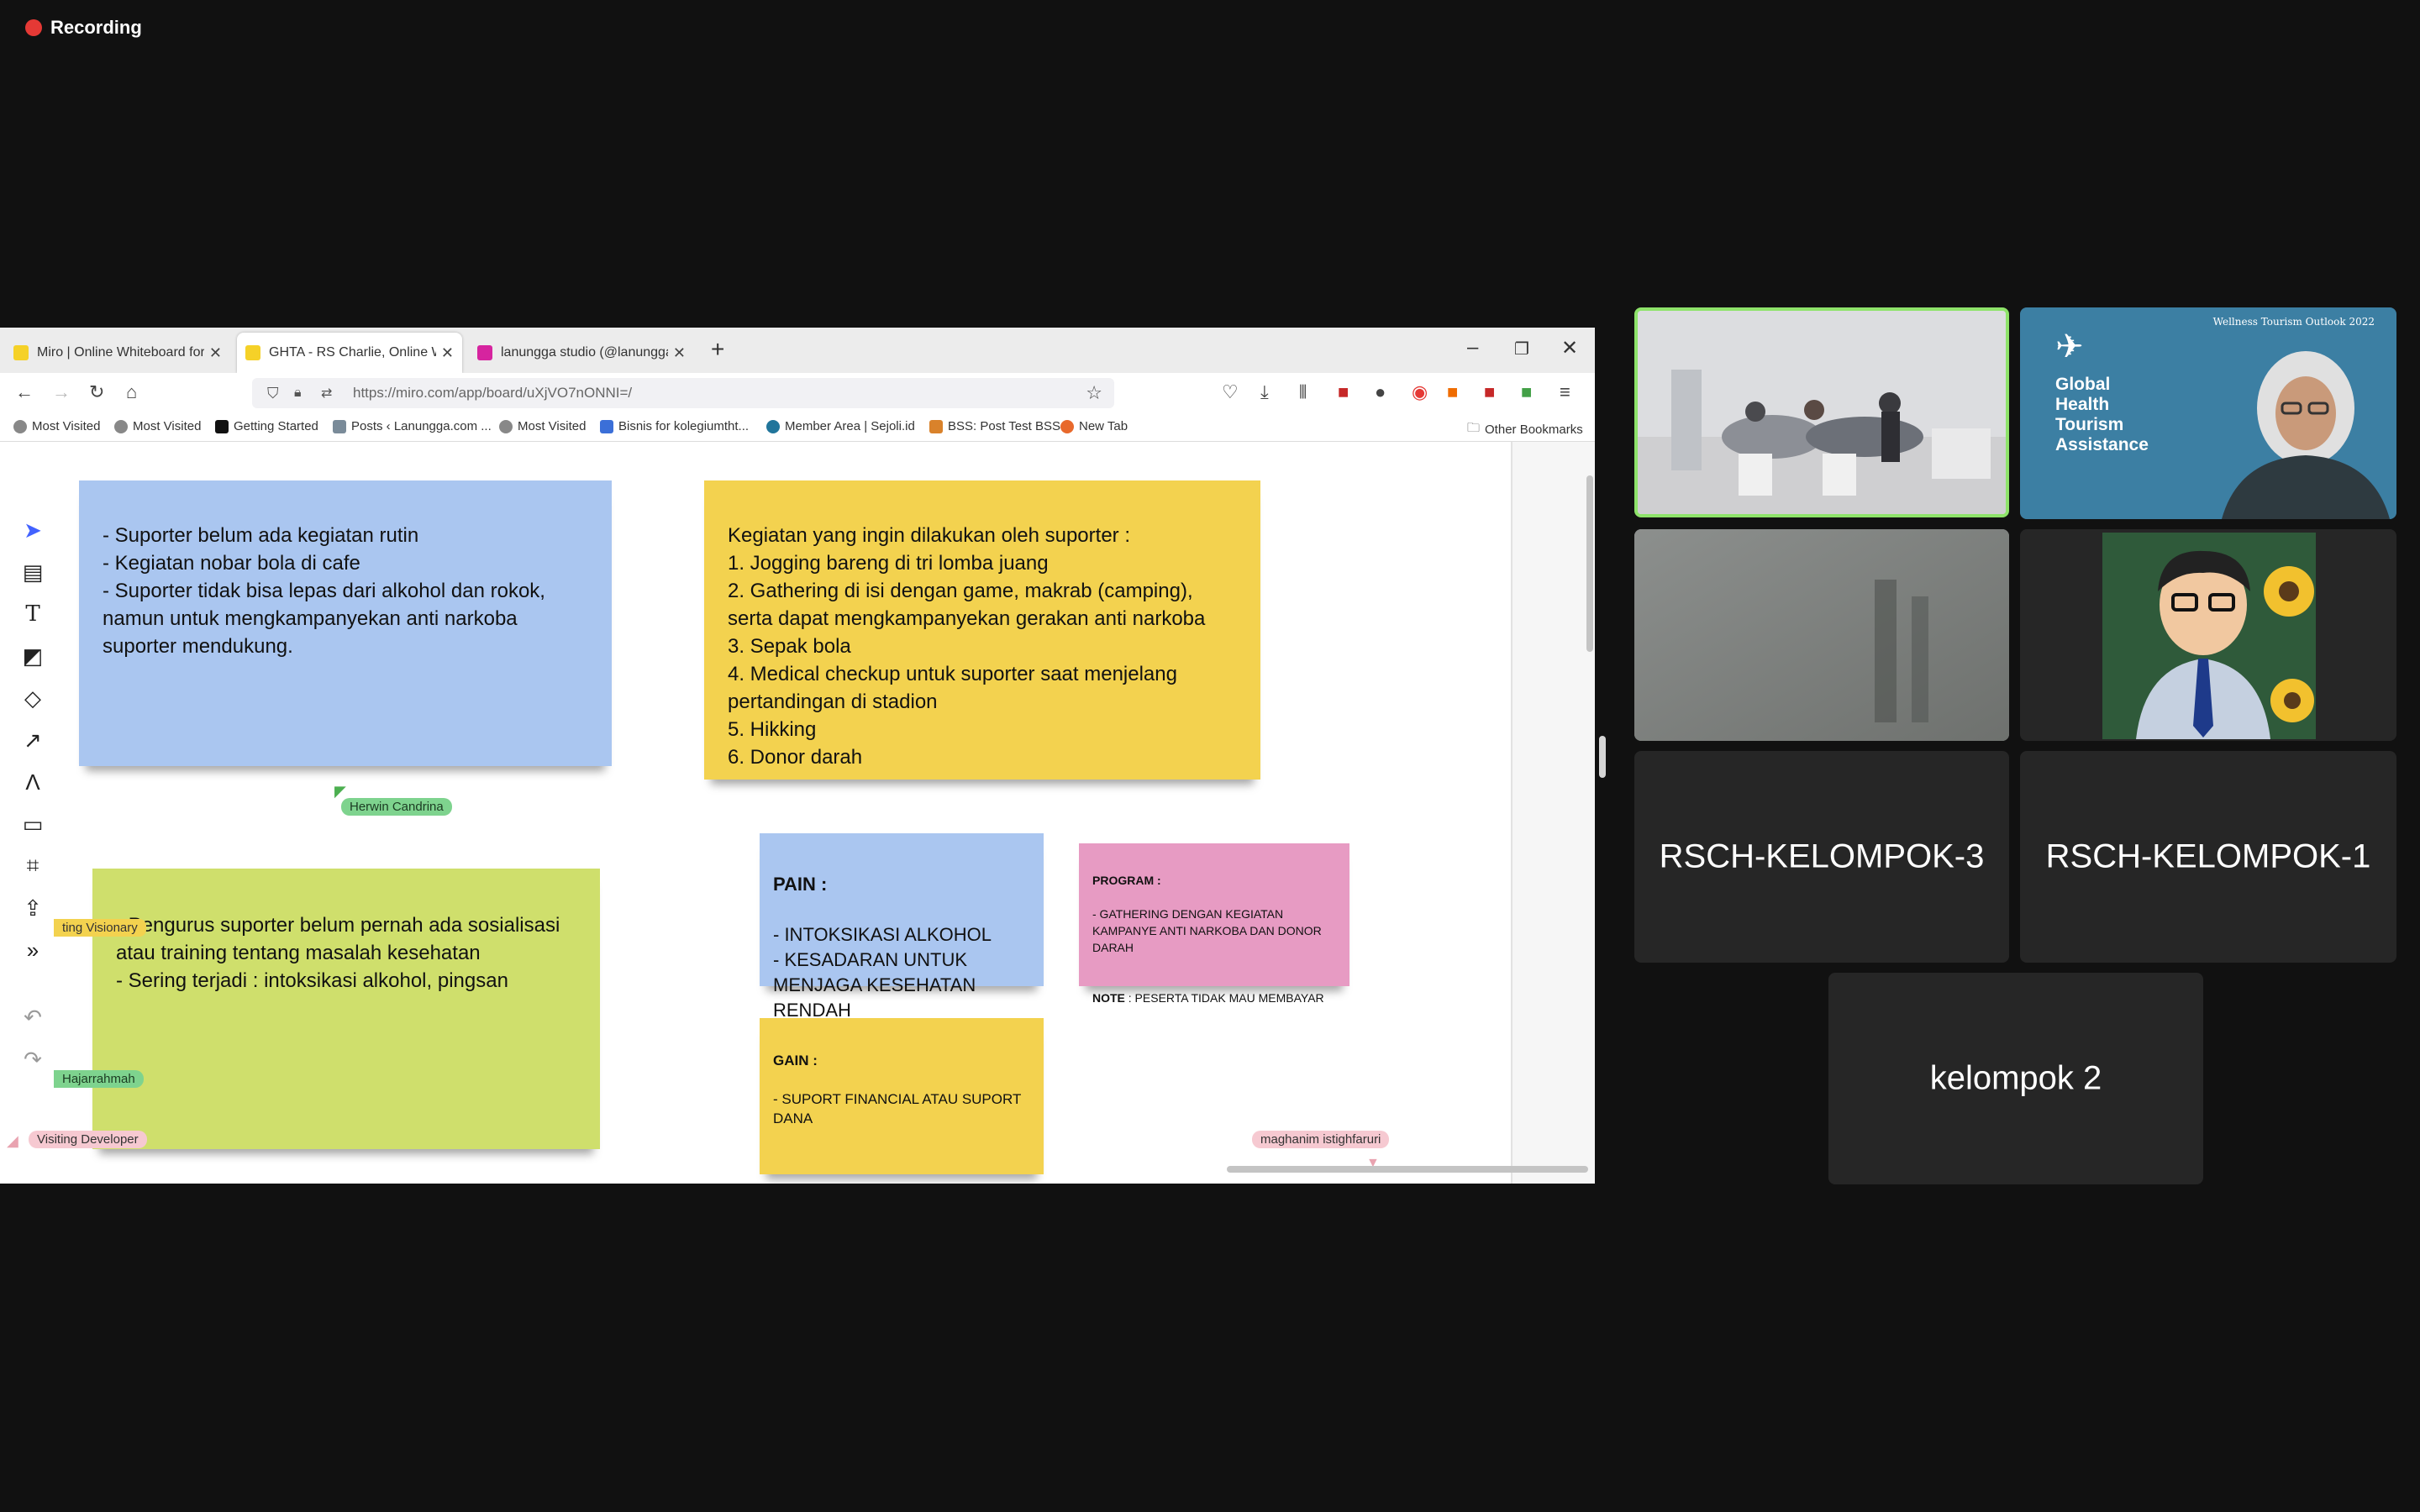 This screenshot has width=2420, height=1512. What do you see at coordinates (1321, 1139) in the screenshot?
I see `cursor-label-maghanim: maghanim istighfaruri` at bounding box center [1321, 1139].